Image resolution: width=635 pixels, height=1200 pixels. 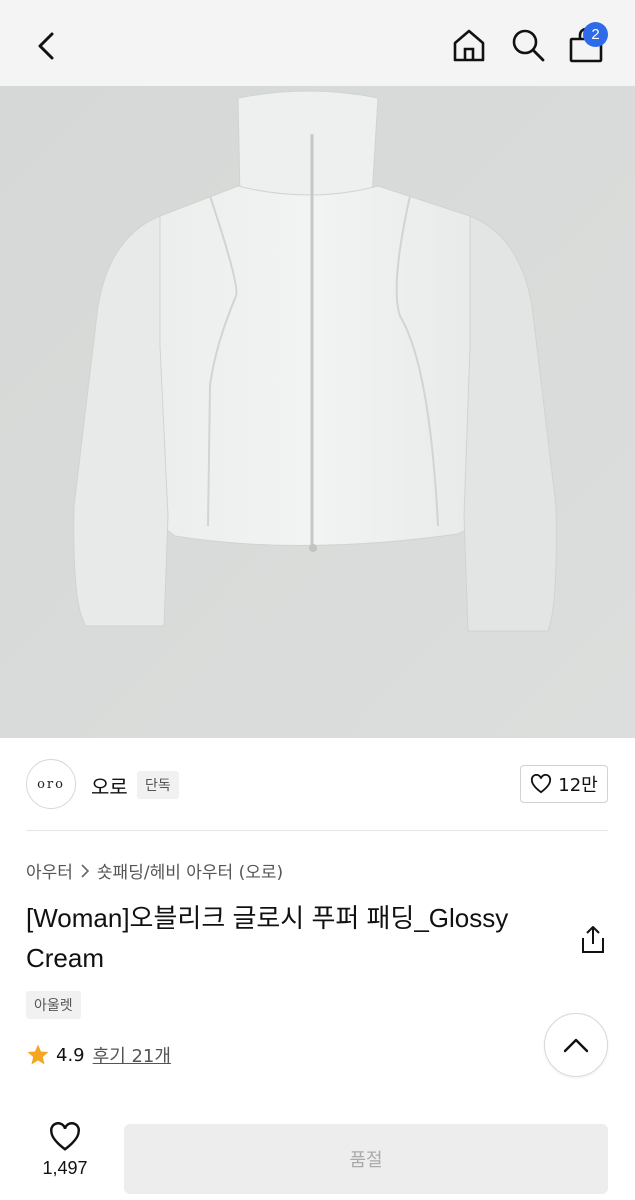 I want to click on chevron-right-icon, so click(x=85, y=870).